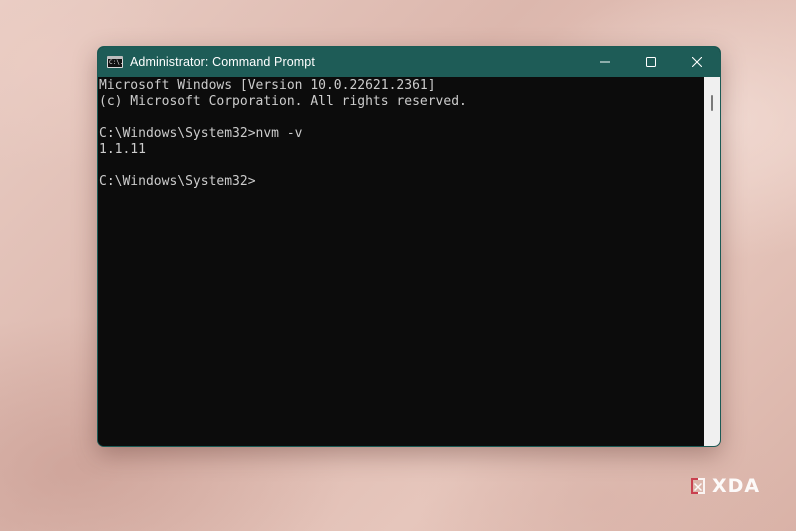 This screenshot has width=796, height=531. Describe the element at coordinates (201, 133) in the screenshot. I see `terminal-line: C:\Windows\System32>nvm -v` at that location.